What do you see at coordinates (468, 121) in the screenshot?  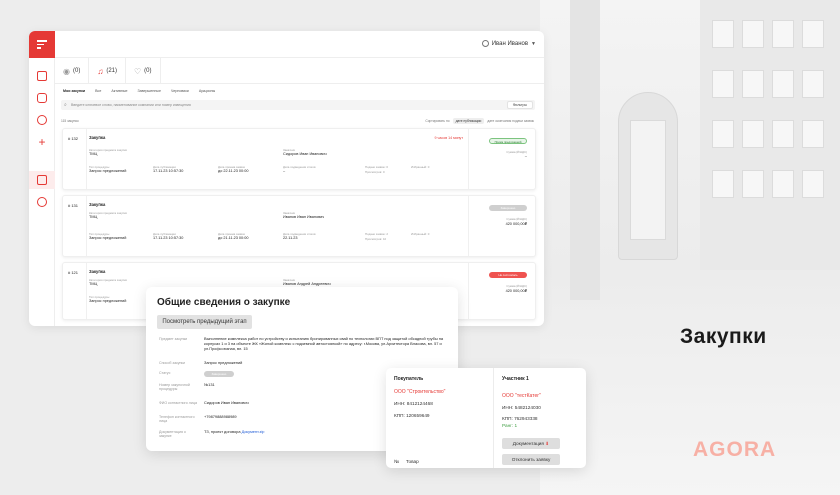 I see `sort-by-publication: дате публикации` at bounding box center [468, 121].